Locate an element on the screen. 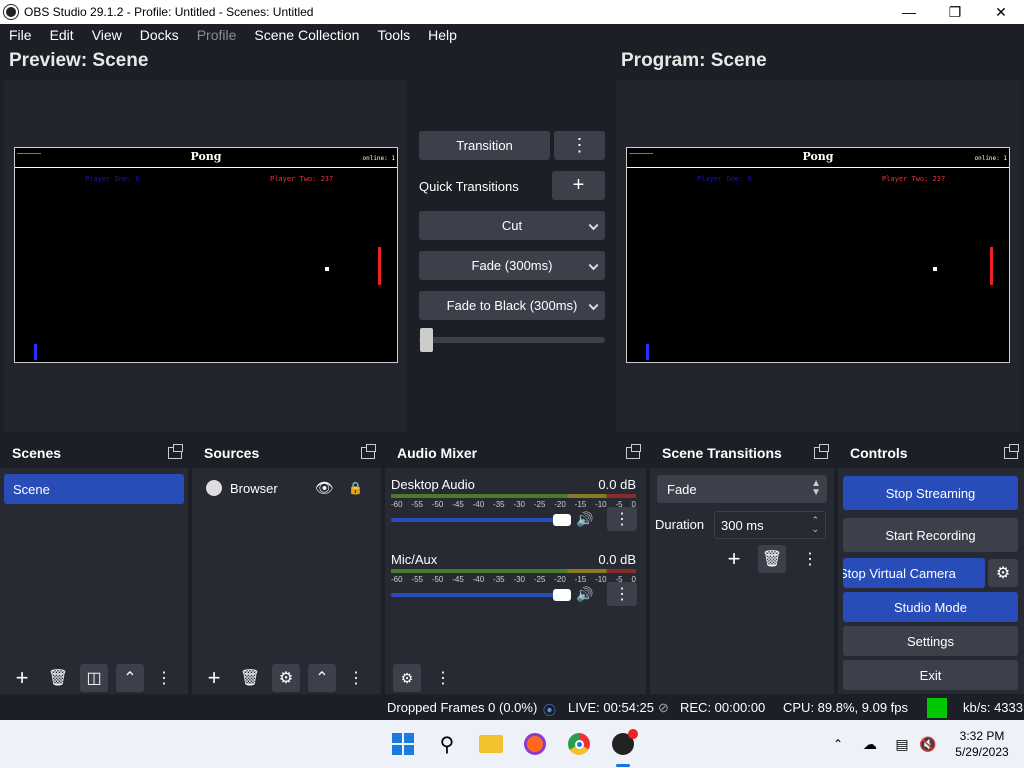 The width and height of the screenshot is (1024, 768). transition-menu-icon: ⋮ is located at coordinates (579, 145).